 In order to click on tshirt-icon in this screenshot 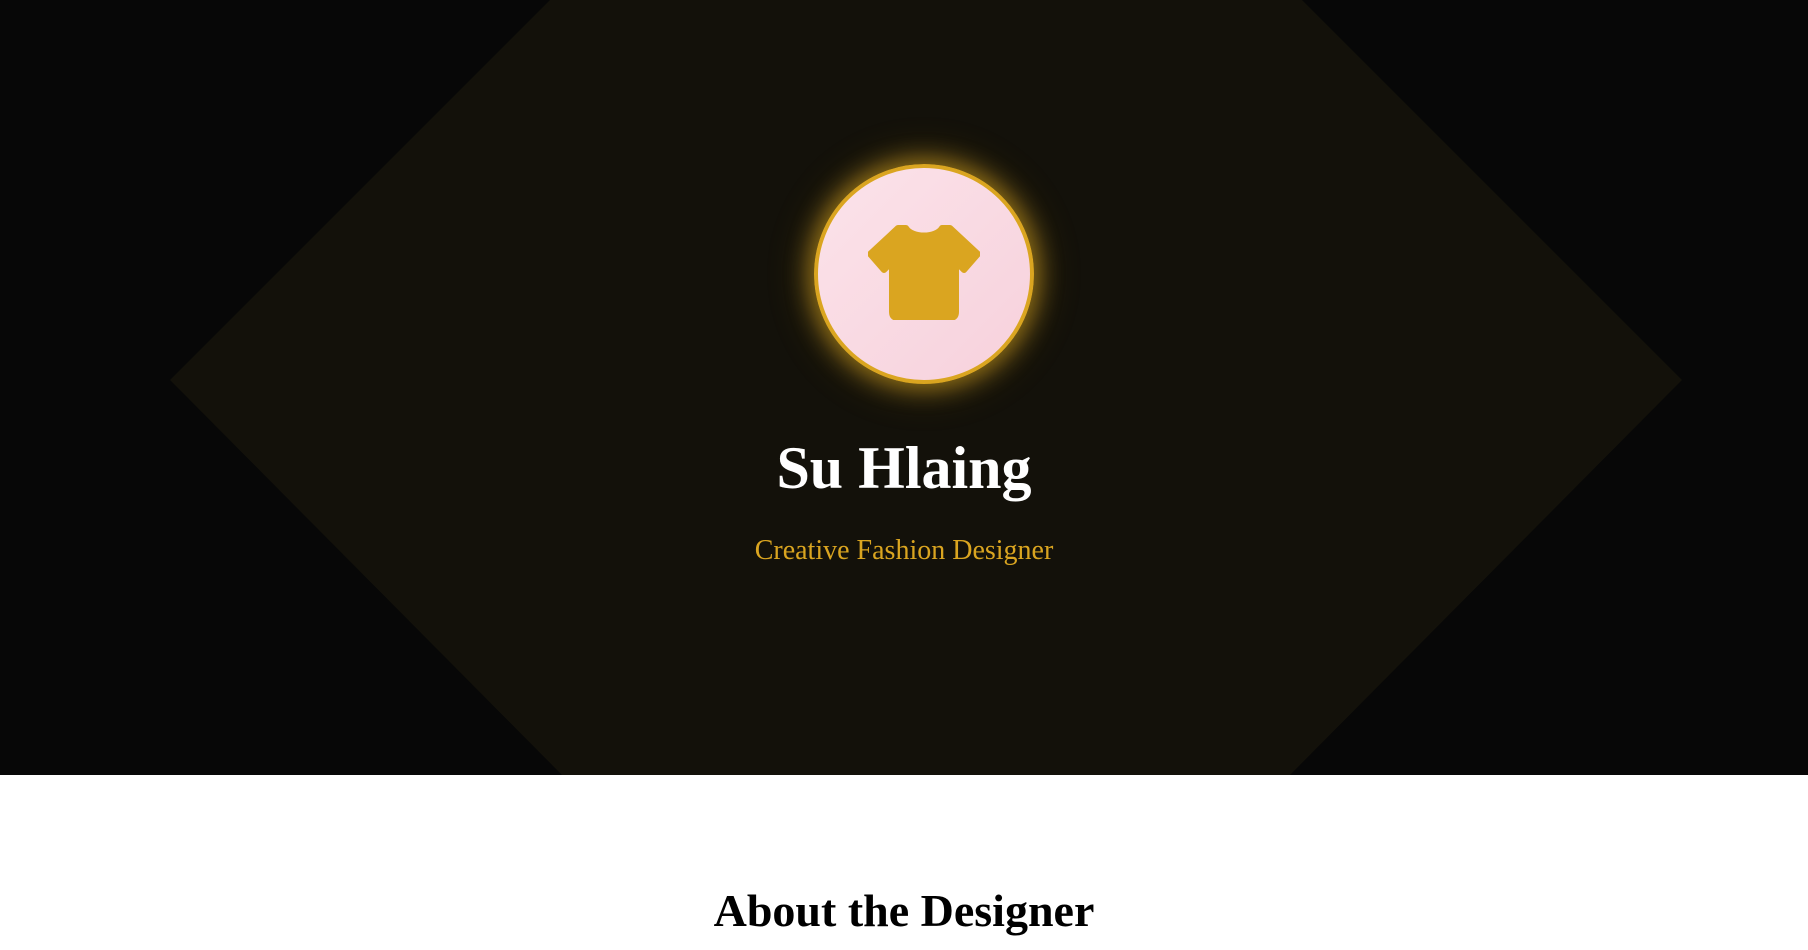, I will do `click(924, 272)`.